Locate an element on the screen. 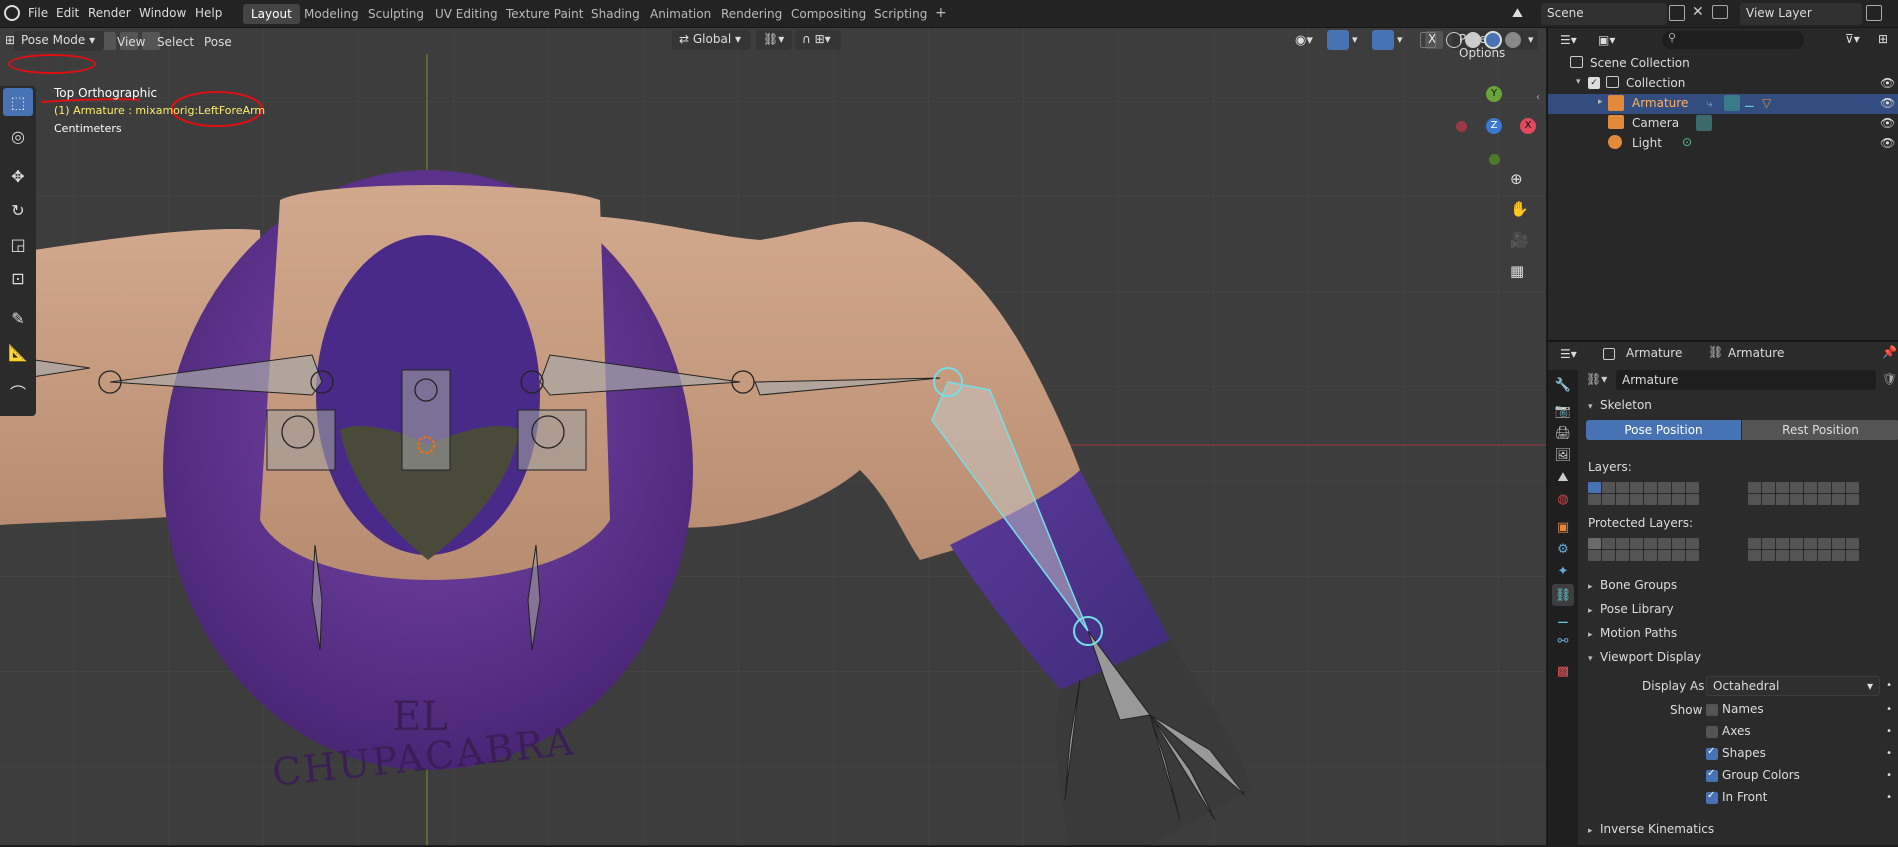  gizmo-x-handle: X is located at coordinates (1528, 126).